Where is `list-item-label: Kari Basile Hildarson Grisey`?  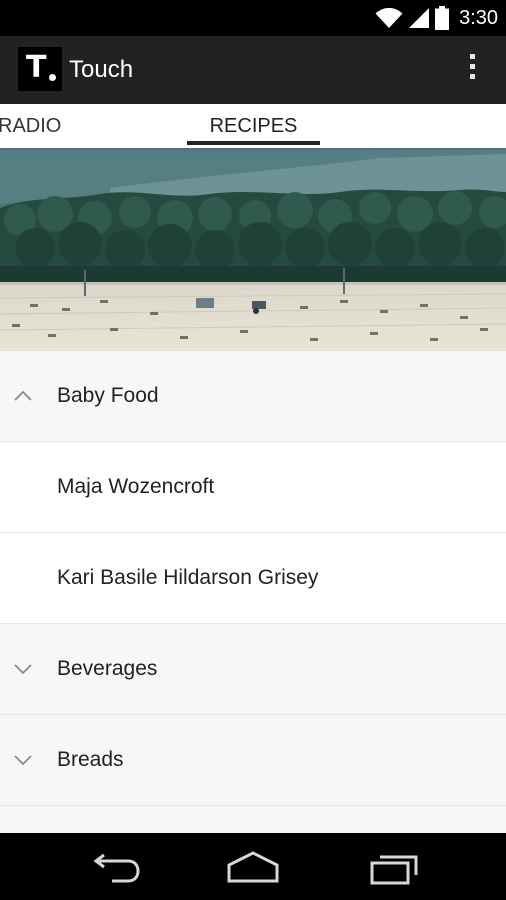 list-item-label: Kari Basile Hildarson Grisey is located at coordinates (188, 577).